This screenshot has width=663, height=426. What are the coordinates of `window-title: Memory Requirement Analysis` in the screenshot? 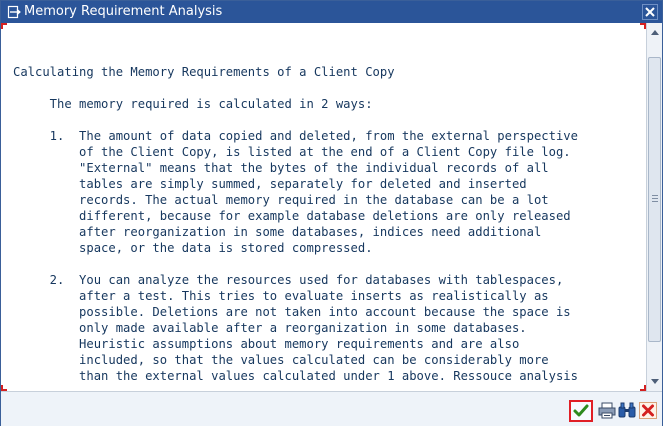 It's located at (123, 11).